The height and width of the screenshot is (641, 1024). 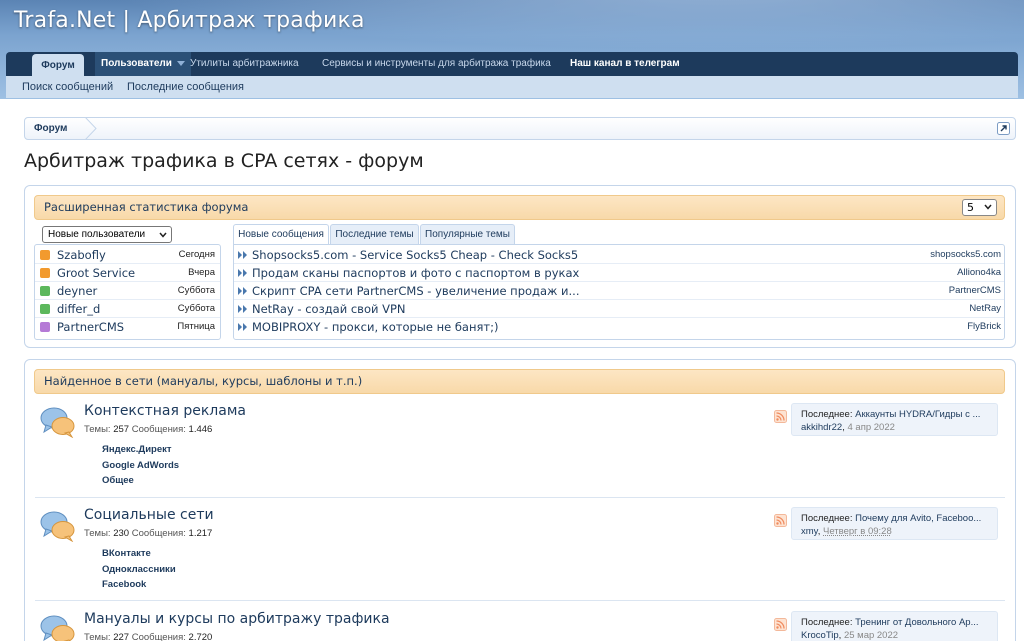 What do you see at coordinates (820, 635) in the screenshot?
I see `last-post-user: KrocoTip` at bounding box center [820, 635].